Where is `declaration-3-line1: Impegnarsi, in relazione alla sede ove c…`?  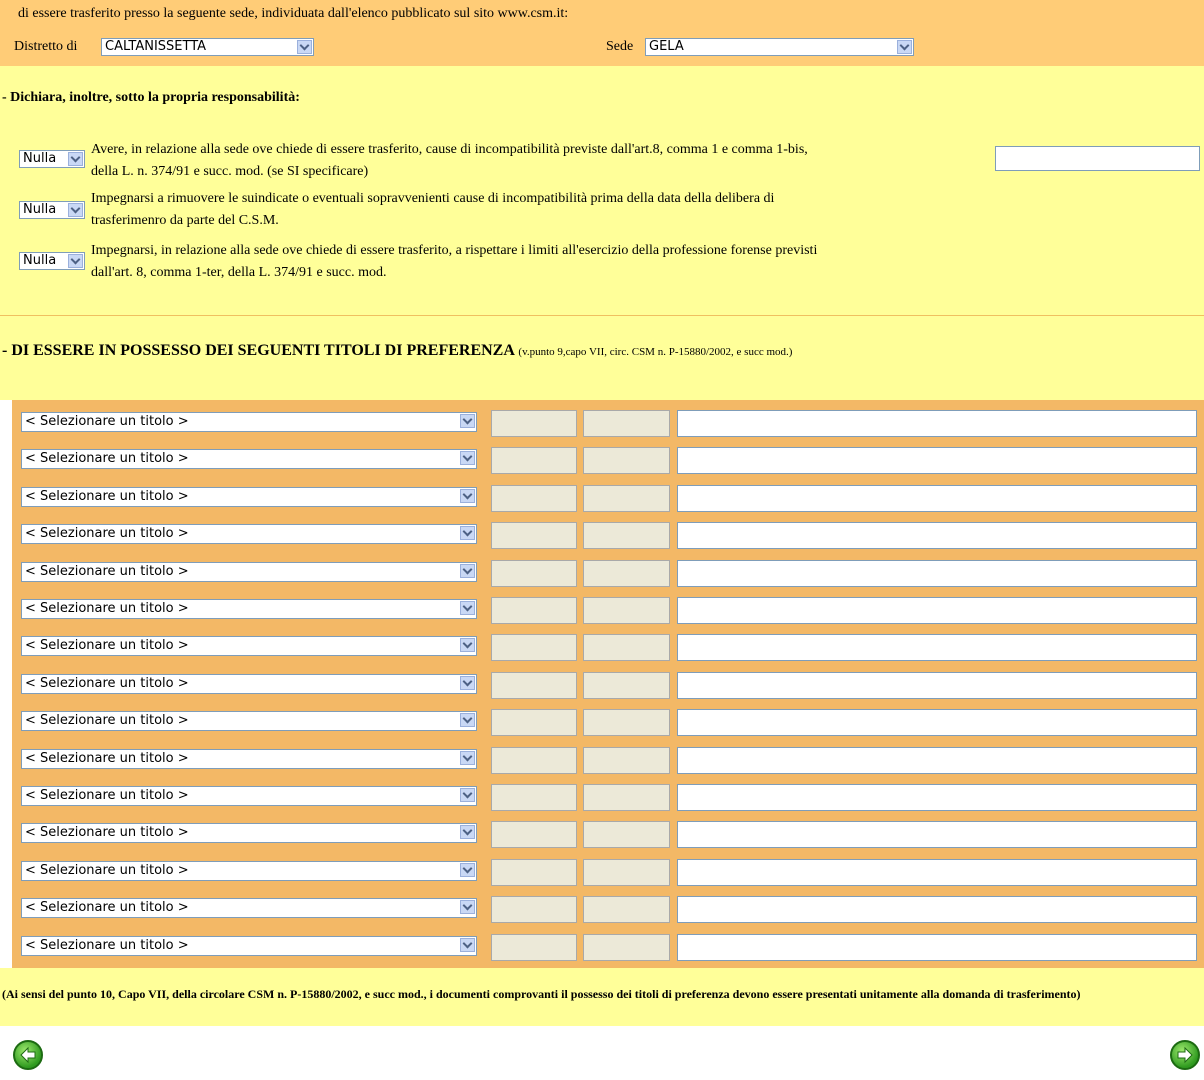
declaration-3-line1: Impegnarsi, in relazione alla sede ove c… is located at coordinates (454, 250).